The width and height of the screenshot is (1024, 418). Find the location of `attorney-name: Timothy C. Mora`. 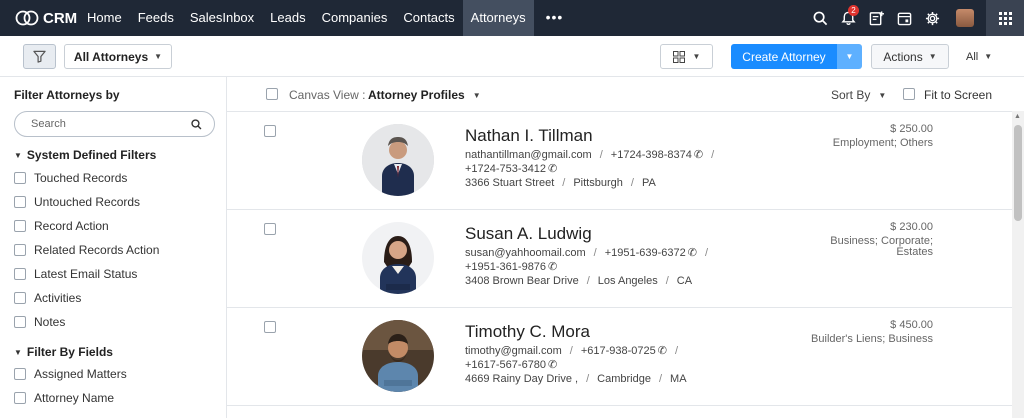

attorney-name: Timothy C. Mora is located at coordinates (527, 332).